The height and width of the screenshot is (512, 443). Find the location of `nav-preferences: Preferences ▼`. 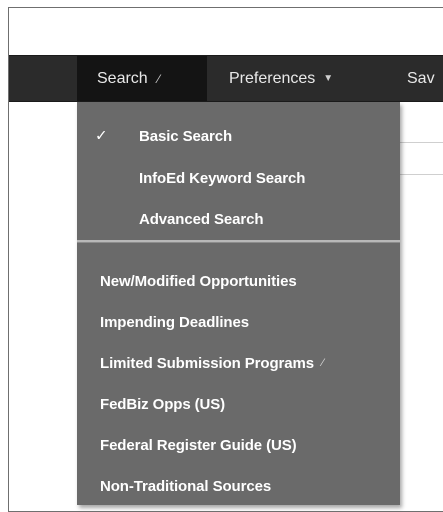

nav-preferences: Preferences ▼ is located at coordinates (281, 78).